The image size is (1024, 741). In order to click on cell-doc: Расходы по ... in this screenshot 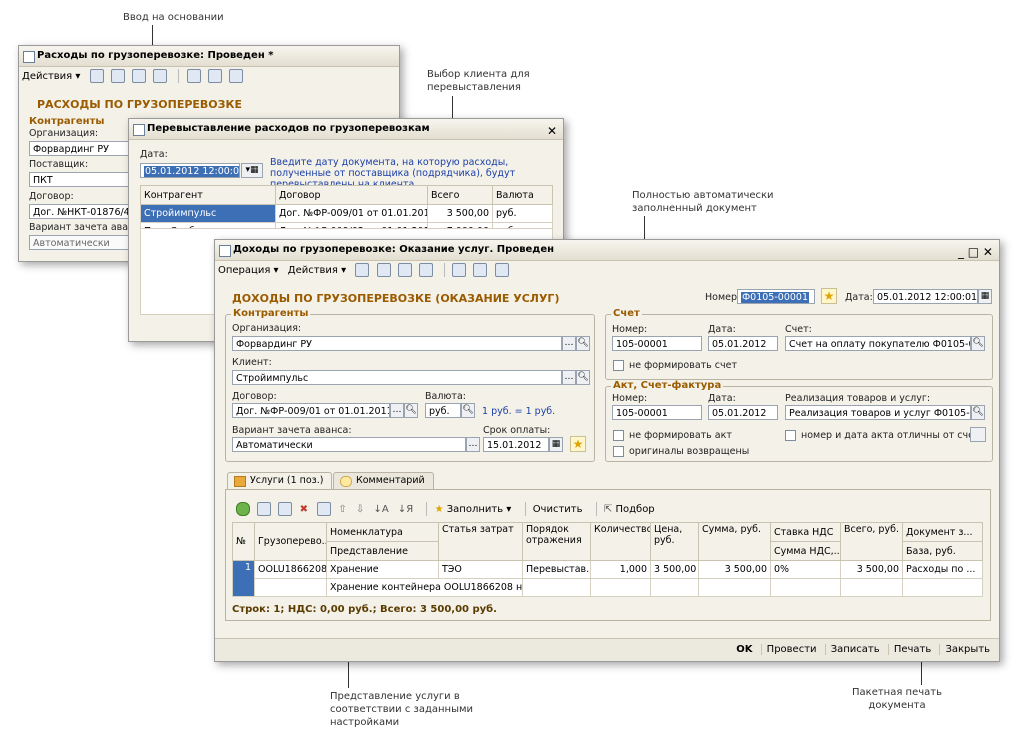, I will do `click(942, 569)`.